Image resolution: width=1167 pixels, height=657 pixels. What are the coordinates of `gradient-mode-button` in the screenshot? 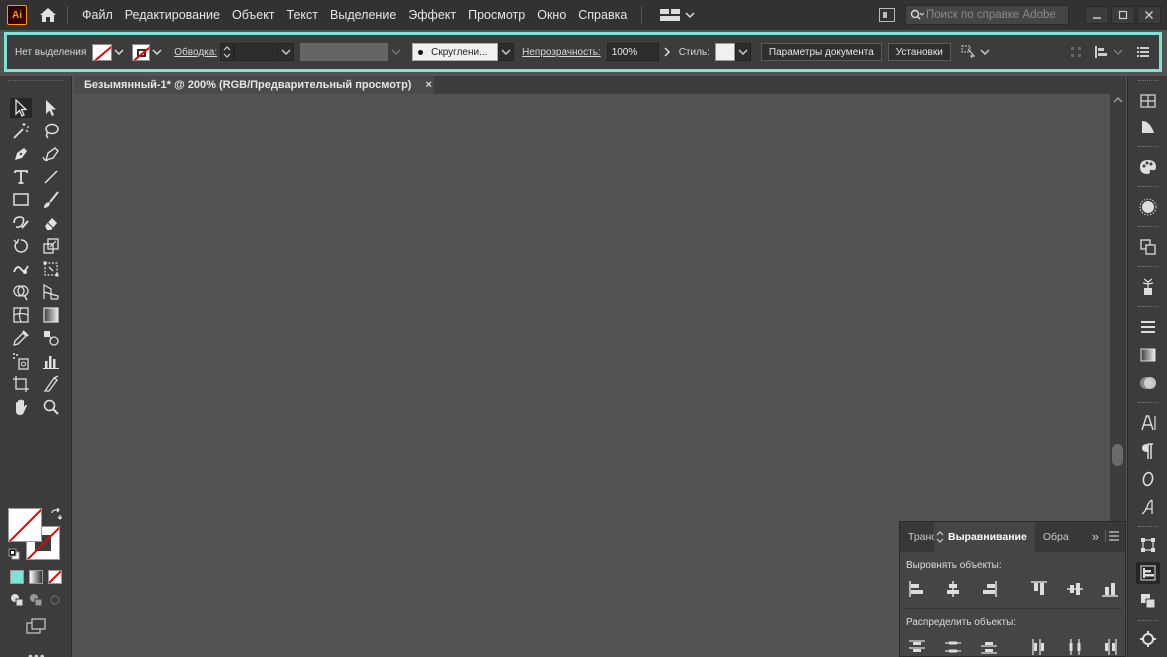 It's located at (36, 577).